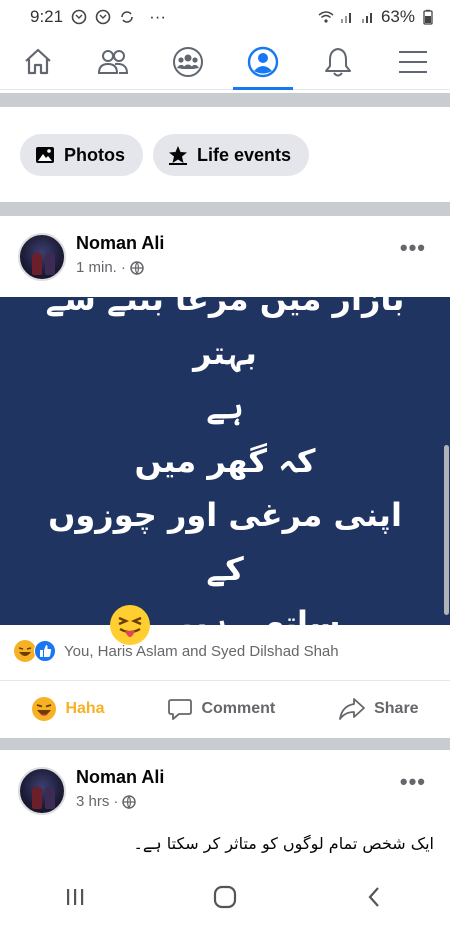 This screenshot has width=450, height=925. Describe the element at coordinates (225, 407) in the screenshot. I see `image-text-line: ہے` at that location.